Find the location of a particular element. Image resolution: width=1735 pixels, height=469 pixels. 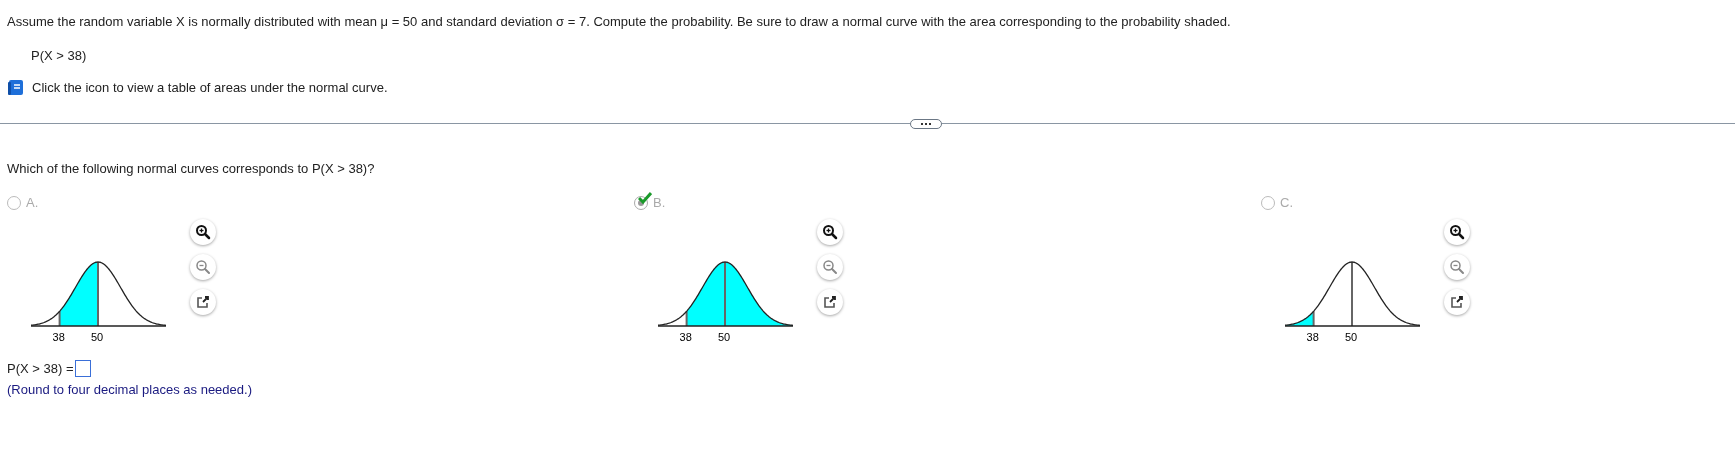

option-label: B. is located at coordinates (659, 203).